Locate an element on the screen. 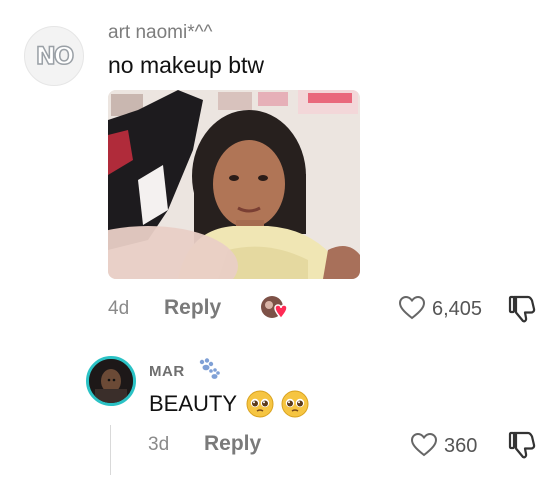 This screenshot has width=559, height=477. reply-time: 3d is located at coordinates (159, 444).